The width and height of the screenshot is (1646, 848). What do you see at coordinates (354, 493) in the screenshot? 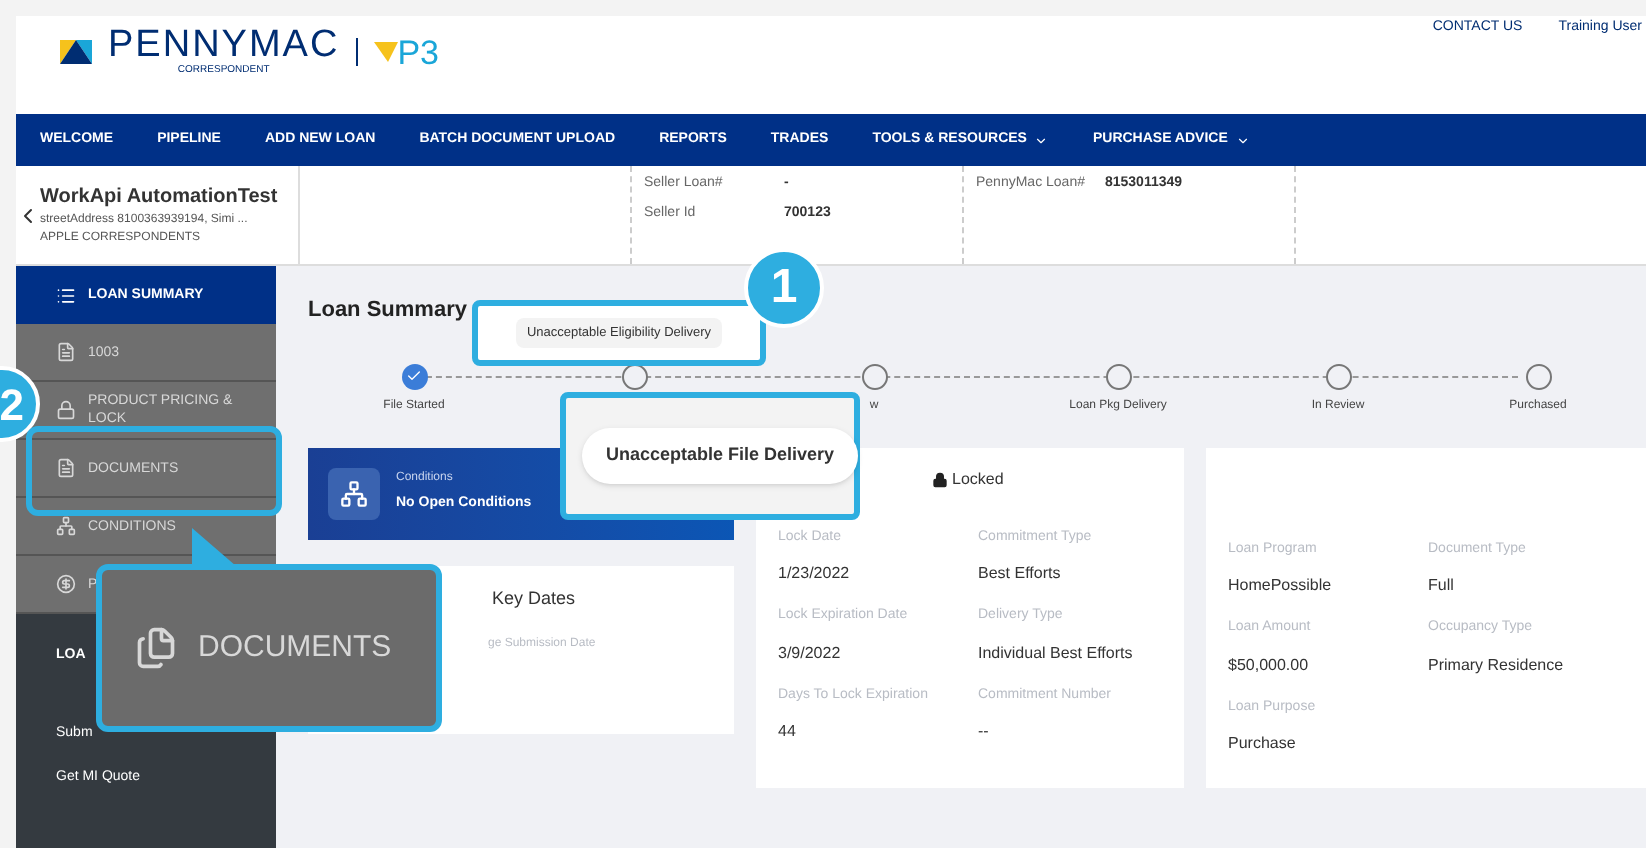
I see `conditions-icon` at bounding box center [354, 493].